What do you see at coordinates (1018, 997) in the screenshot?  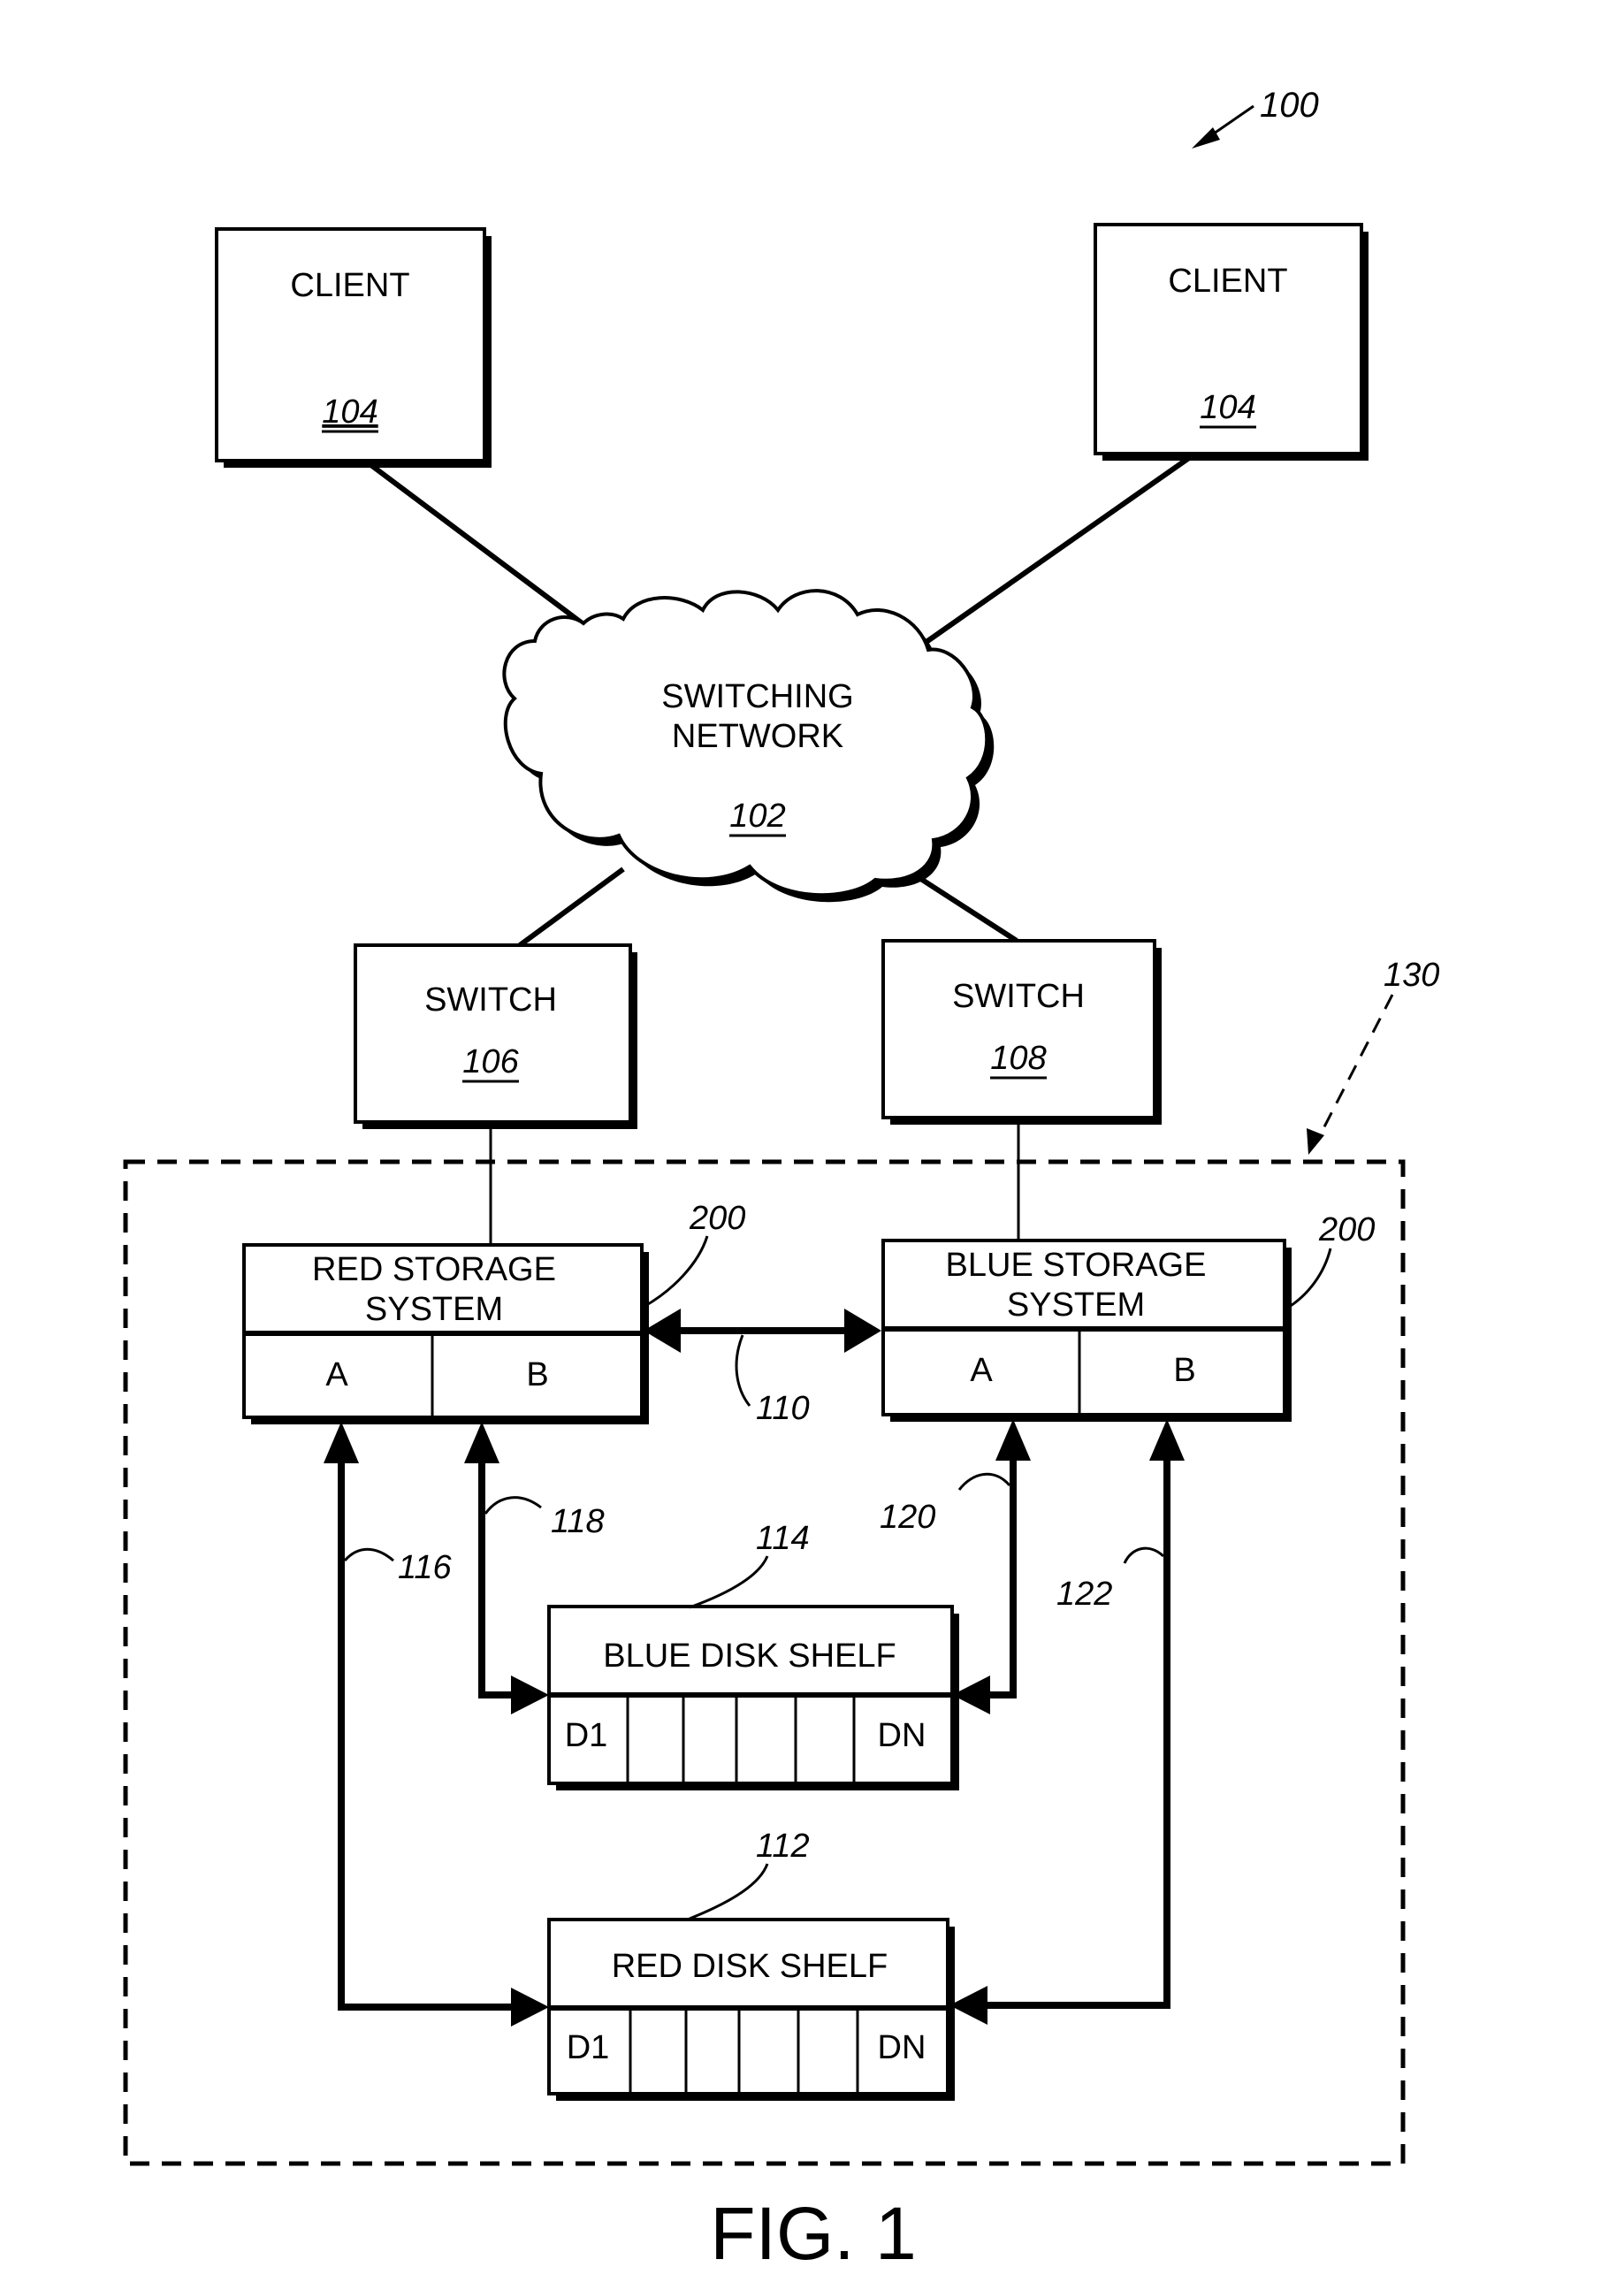 I see `switch-108-label: SWITCH` at bounding box center [1018, 997].